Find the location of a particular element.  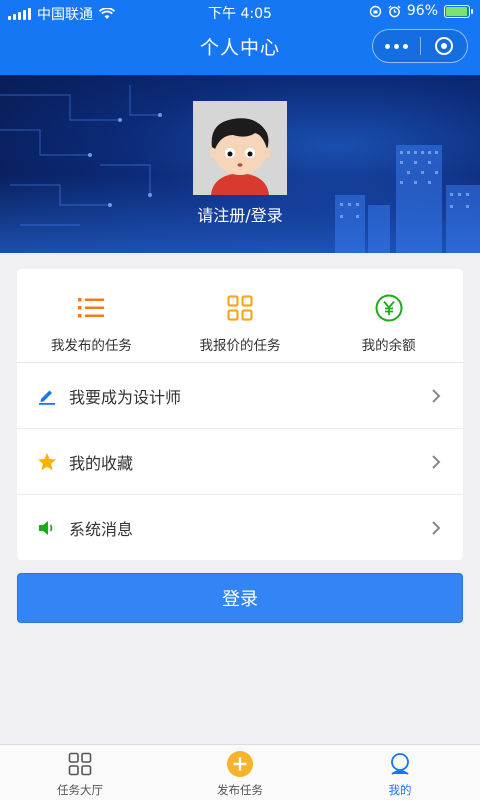

menu-item-label: 系统消息 is located at coordinates (101, 529).